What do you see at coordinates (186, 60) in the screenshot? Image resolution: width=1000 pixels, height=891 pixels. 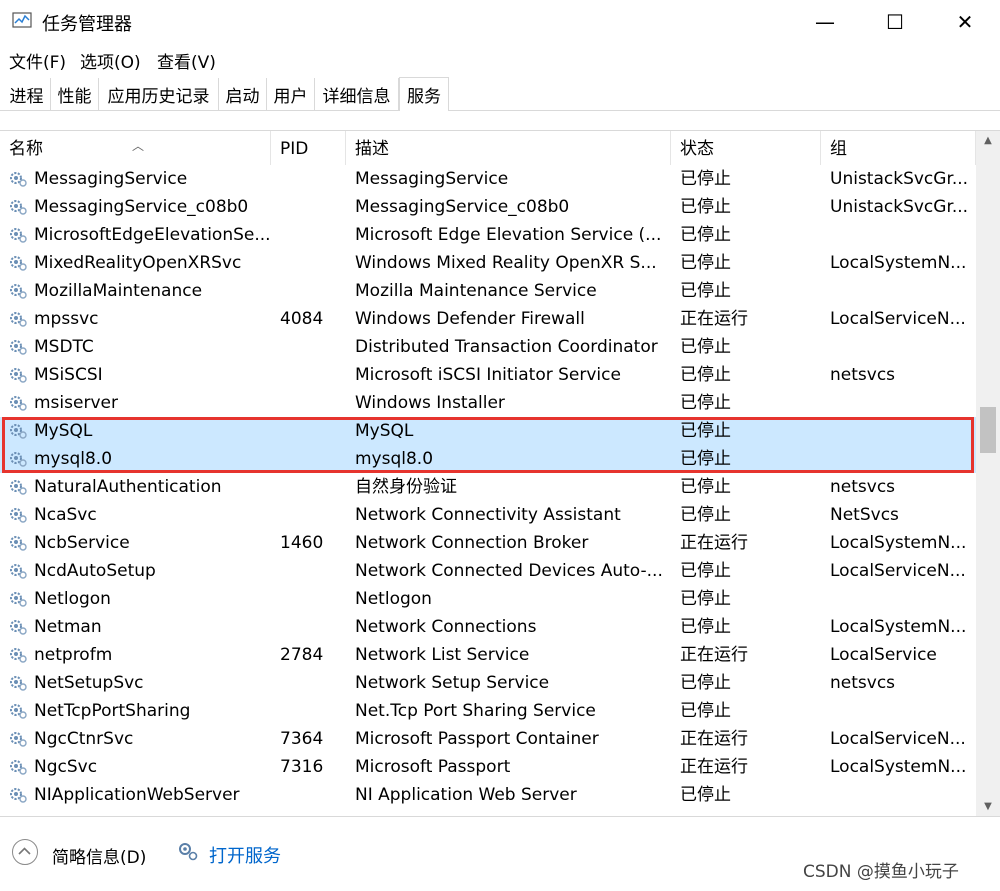 I see `menu-view: 查看(V)` at bounding box center [186, 60].